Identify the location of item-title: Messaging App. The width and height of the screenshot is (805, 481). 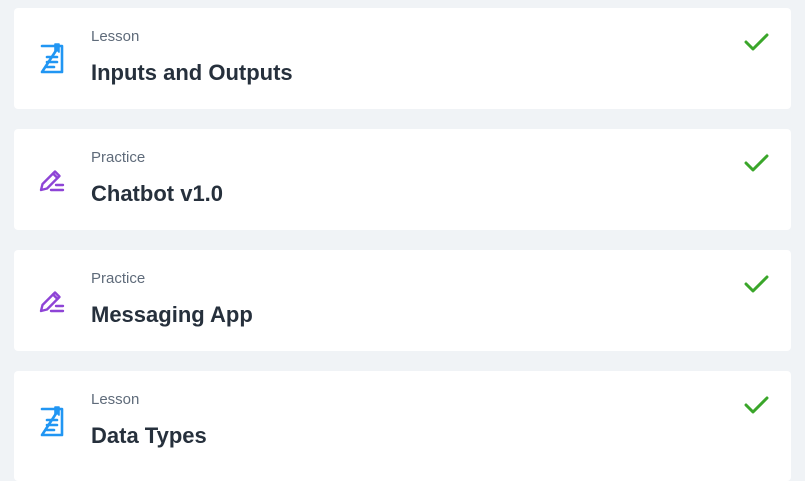
(172, 314).